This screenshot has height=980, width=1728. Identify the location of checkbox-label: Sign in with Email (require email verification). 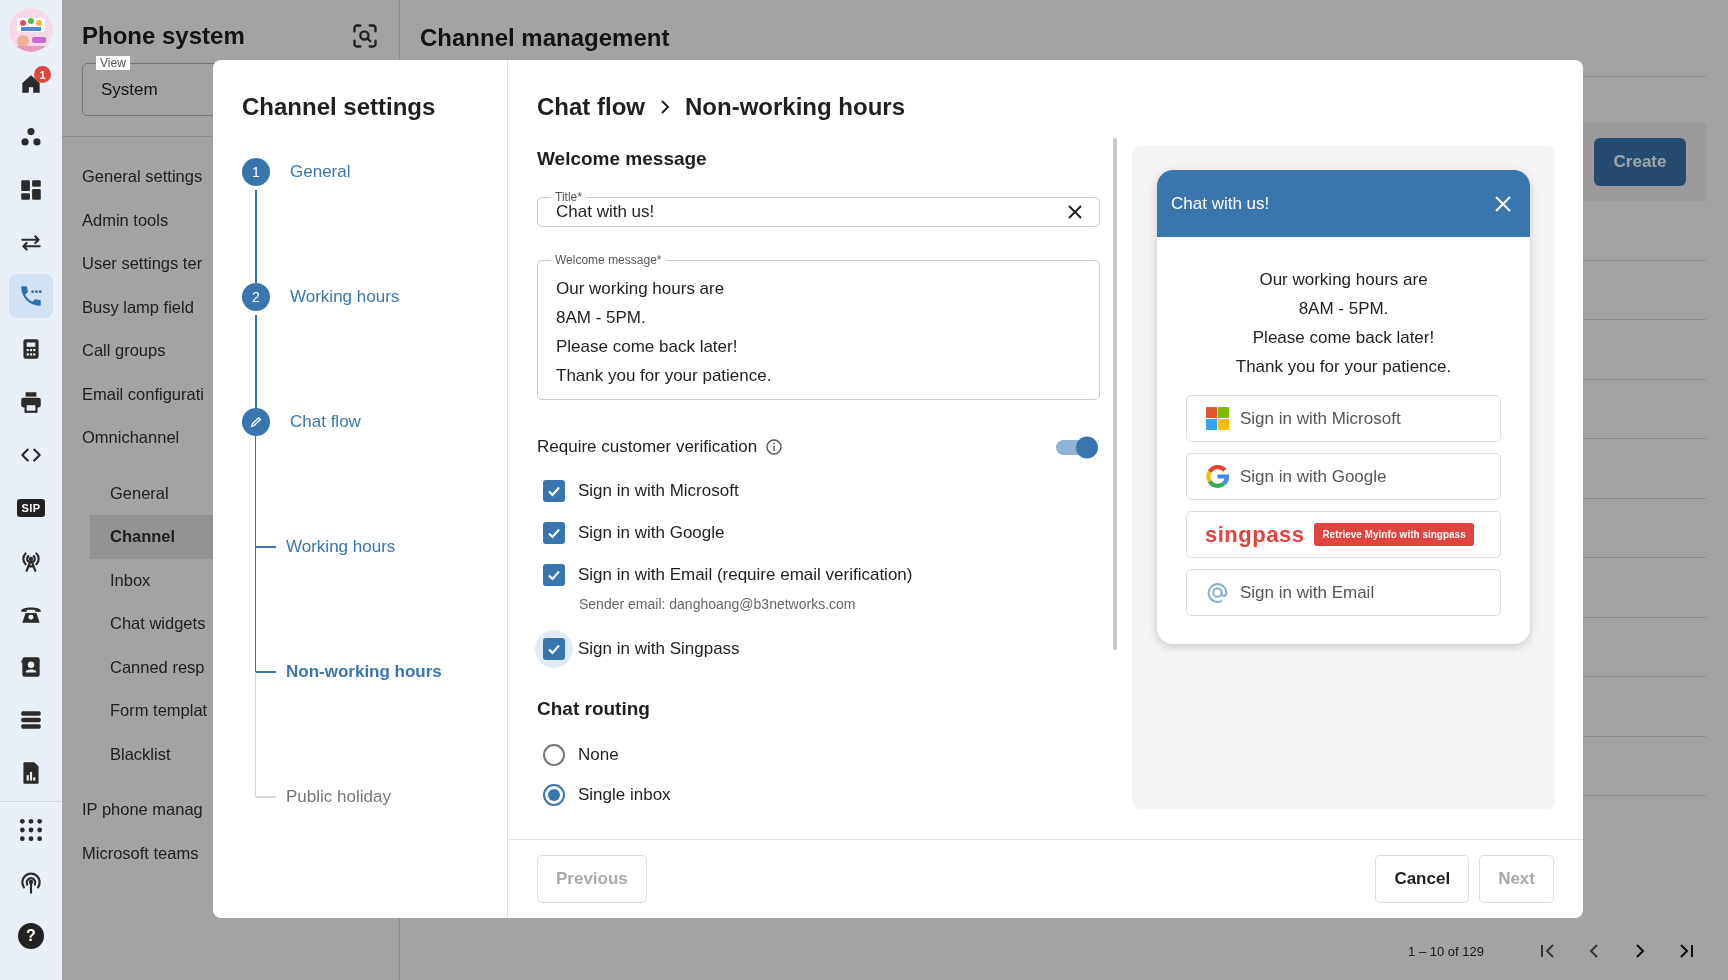
(745, 575).